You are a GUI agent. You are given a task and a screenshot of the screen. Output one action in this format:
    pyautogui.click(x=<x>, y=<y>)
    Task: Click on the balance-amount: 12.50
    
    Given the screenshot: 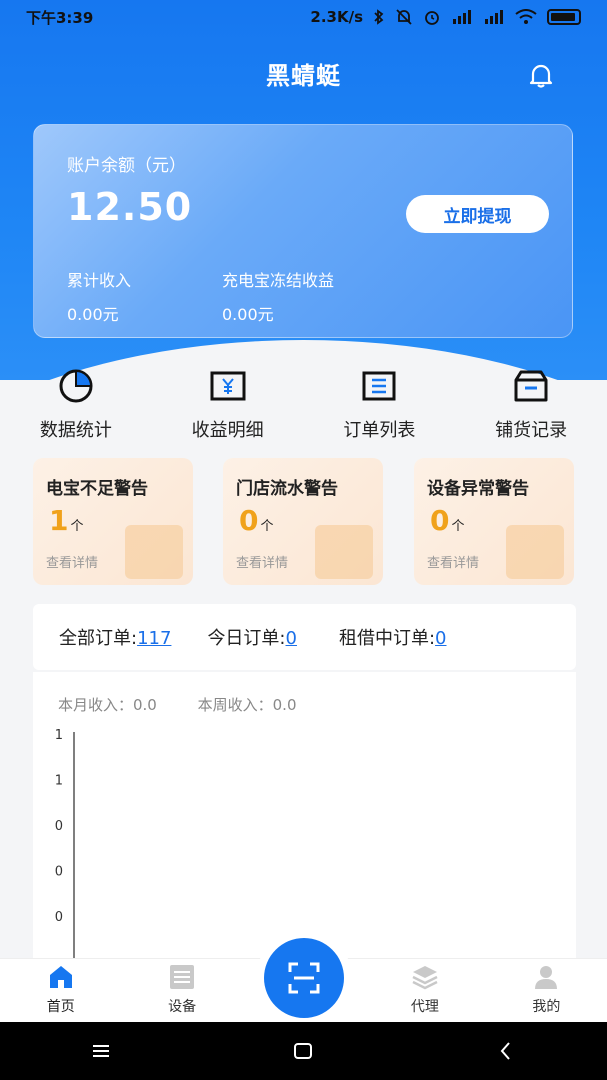 What is the action you would take?
    pyautogui.click(x=130, y=207)
    